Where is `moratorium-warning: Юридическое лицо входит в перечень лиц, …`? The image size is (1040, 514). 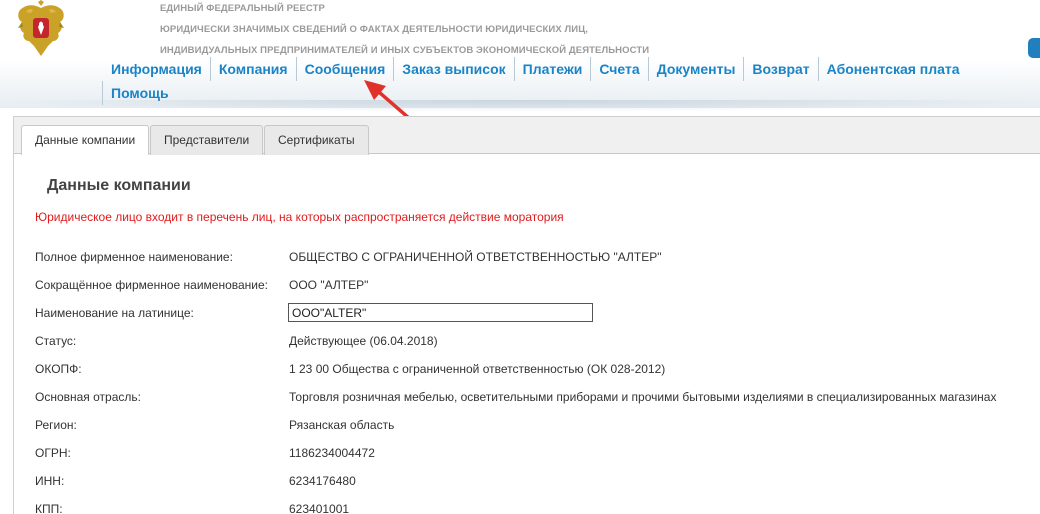 moratorium-warning: Юридическое лицо входит в перечень лиц, … is located at coordinates (299, 217).